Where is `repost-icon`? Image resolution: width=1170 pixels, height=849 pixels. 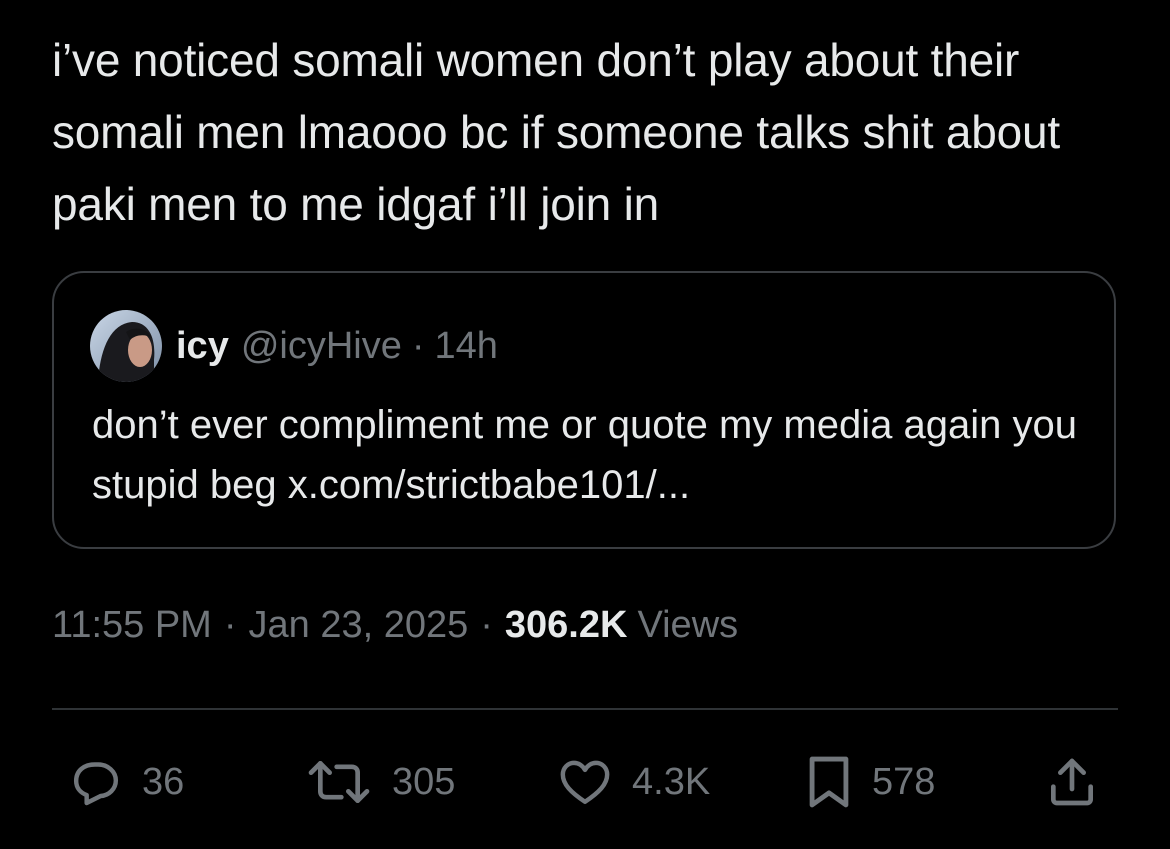 repost-icon is located at coordinates (339, 782).